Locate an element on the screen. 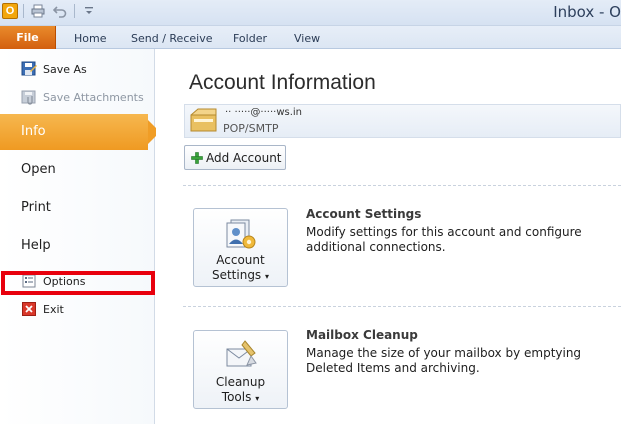  options-icon is located at coordinates (29, 281).